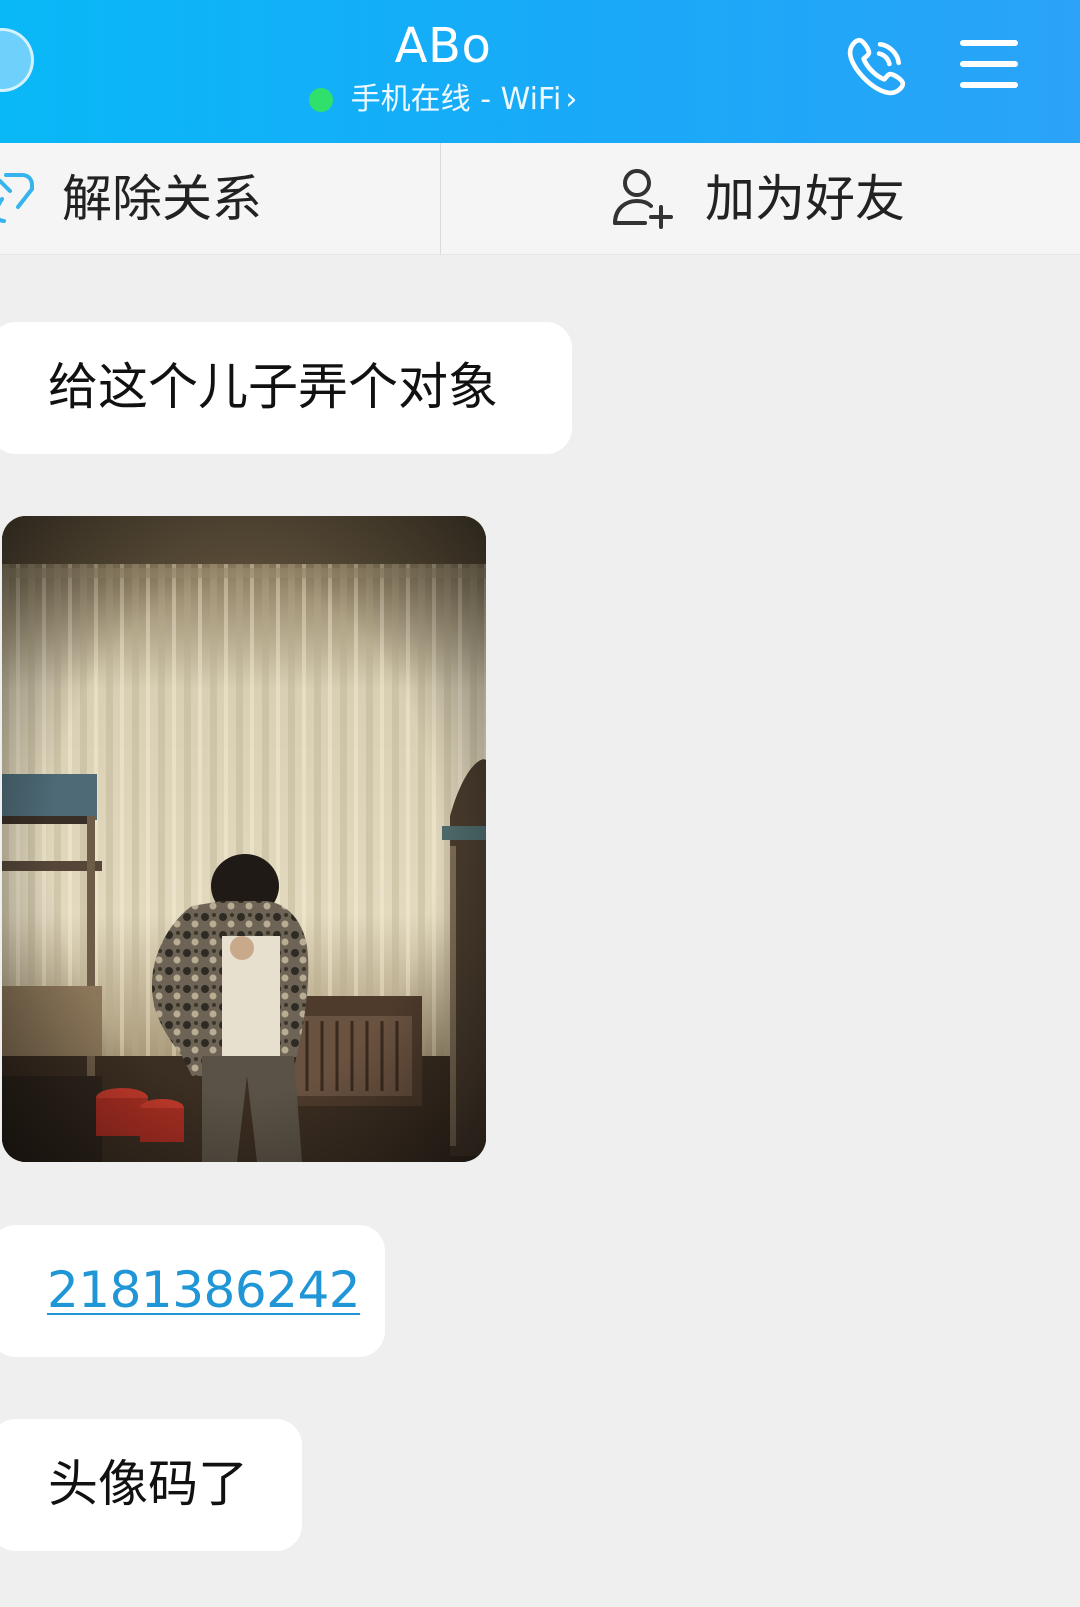 Image resolution: width=1080 pixels, height=1607 pixels. What do you see at coordinates (571, 99) in the screenshot?
I see `chevron-right-icon: ›` at bounding box center [571, 99].